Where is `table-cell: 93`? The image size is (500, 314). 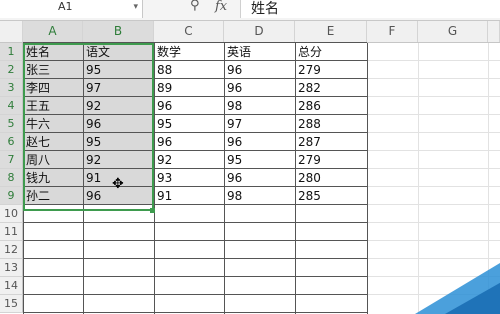
table-cell: 93 is located at coordinates (189, 178).